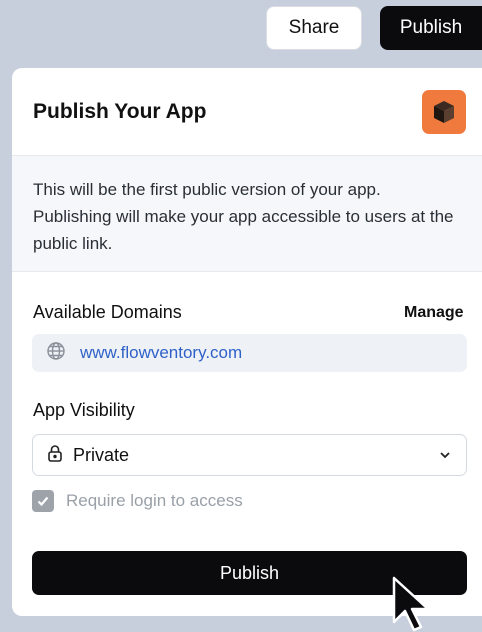 This screenshot has height=632, width=482. Describe the element at coordinates (247, 112) in the screenshot. I see `dialog-header: Publish Your App` at that location.